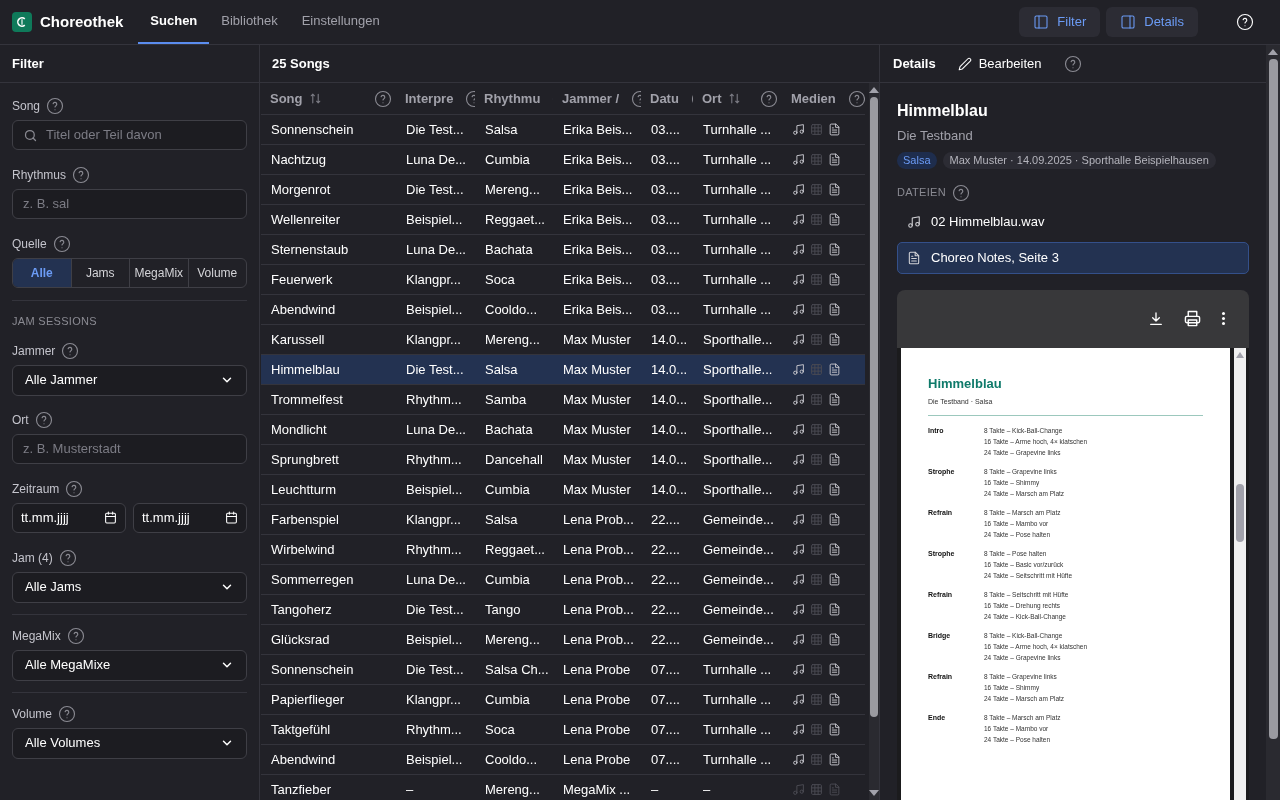  What do you see at coordinates (1192, 318) in the screenshot?
I see `print-icon` at bounding box center [1192, 318].